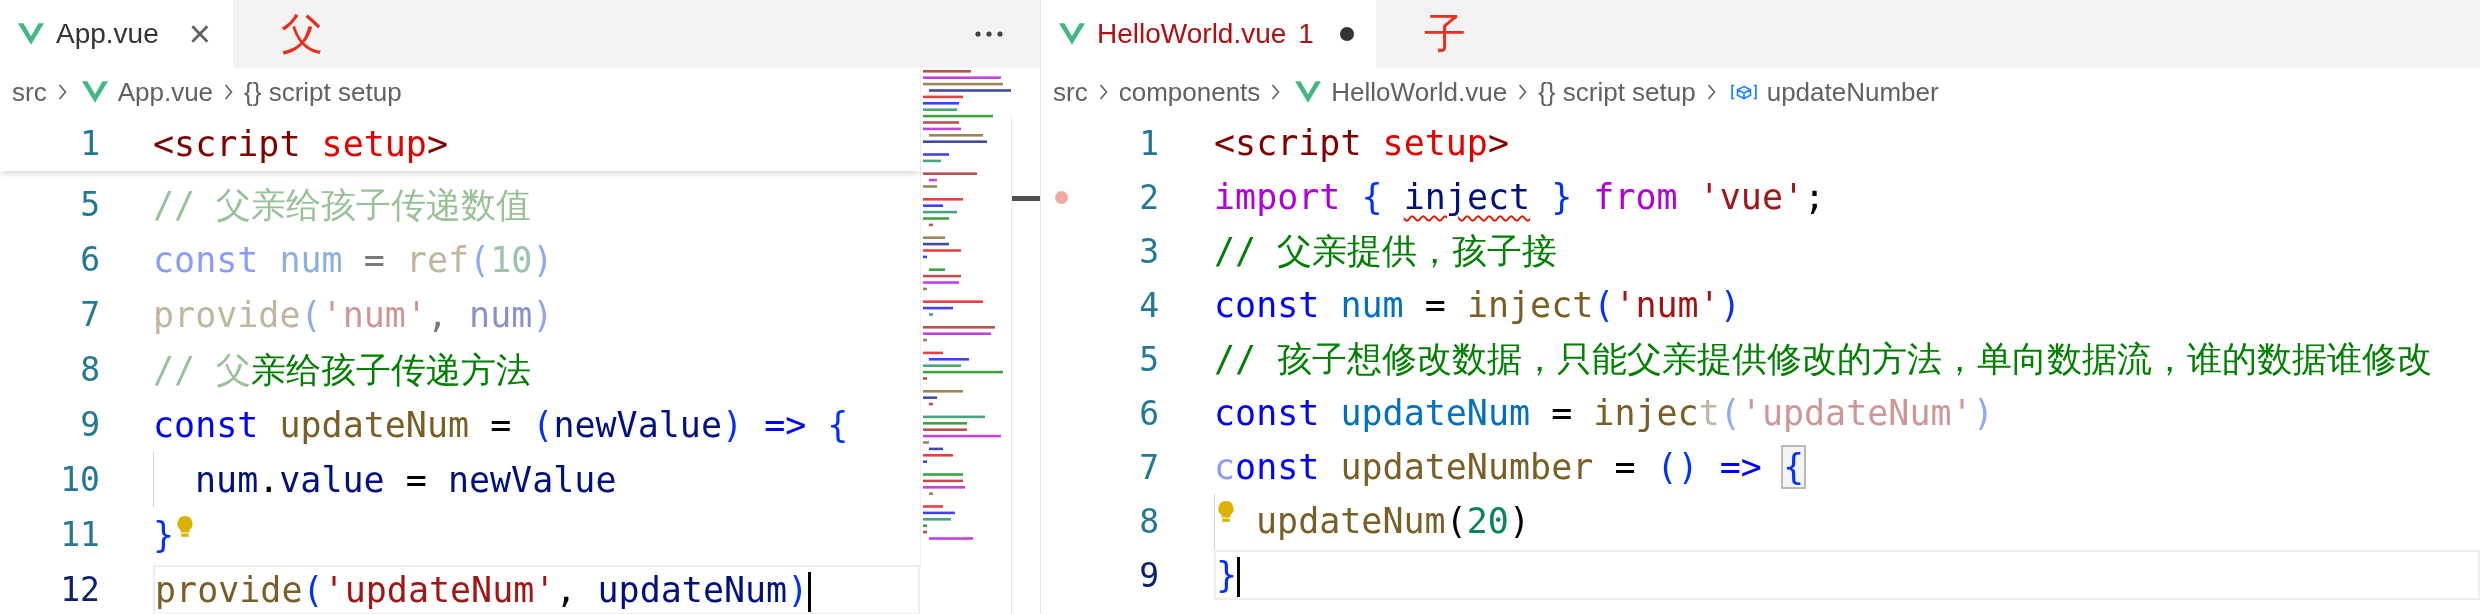 Image resolution: width=2480 pixels, height=614 pixels. What do you see at coordinates (989, 34) in the screenshot?
I see `more-actions-icon` at bounding box center [989, 34].